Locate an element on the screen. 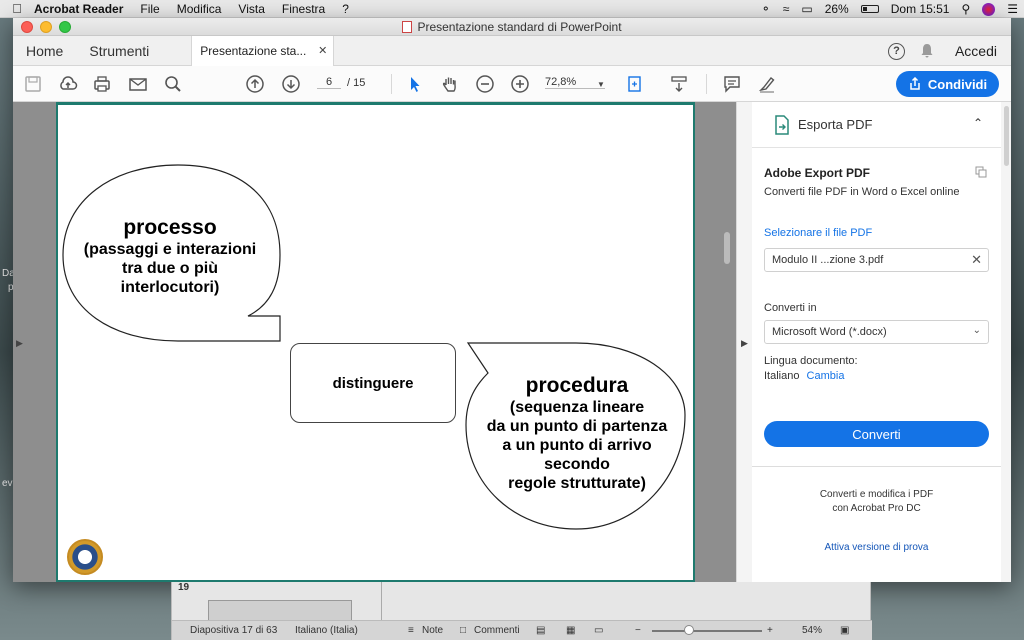  notes-icon: ≡ is located at coordinates (411, 630).